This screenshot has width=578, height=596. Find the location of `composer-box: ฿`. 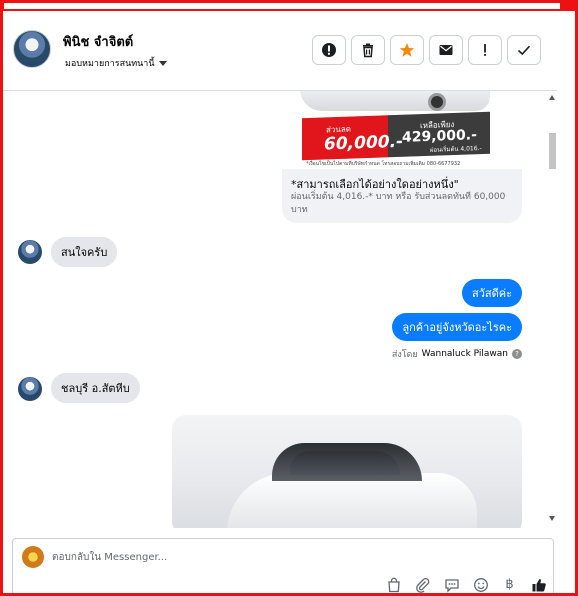

composer-box: ฿ is located at coordinates (283, 567).